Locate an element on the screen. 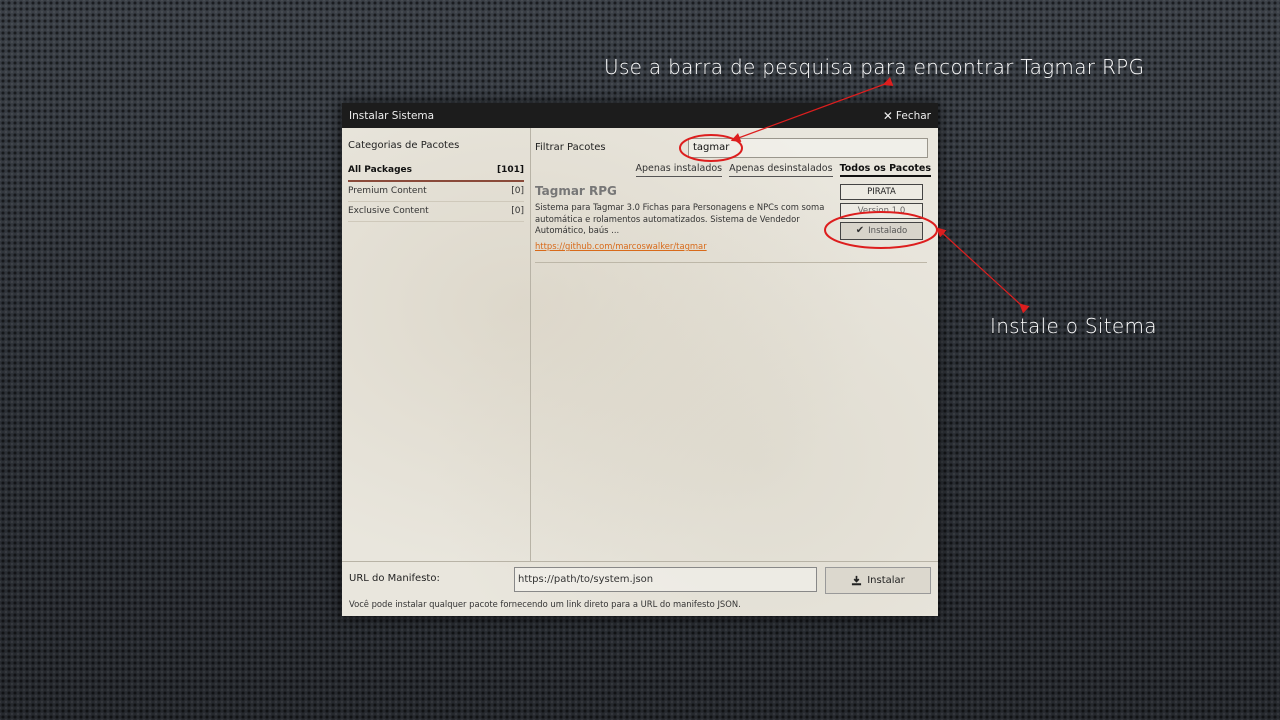 The width and height of the screenshot is (1280, 720). close-icon: ✕ is located at coordinates (887, 115).